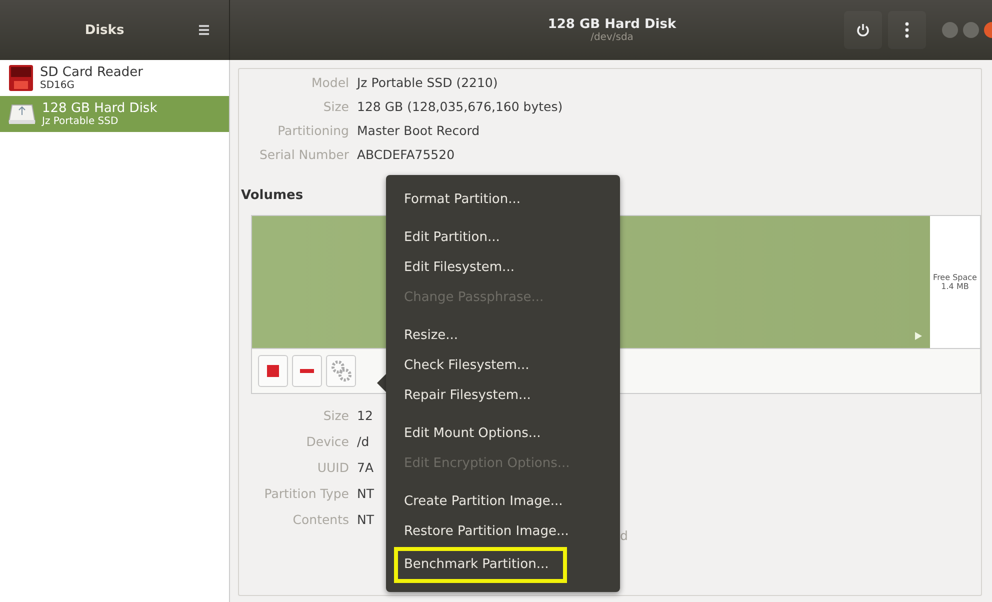  Describe the element at coordinates (427, 82) in the screenshot. I see `field-value: Jz Portable SSD (2210)` at that location.